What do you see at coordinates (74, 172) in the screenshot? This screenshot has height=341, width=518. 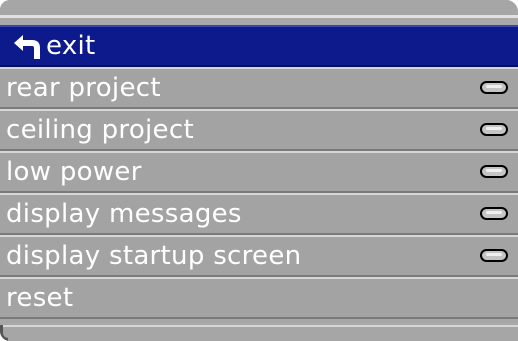 I see `menu-item-label: low power` at bounding box center [74, 172].